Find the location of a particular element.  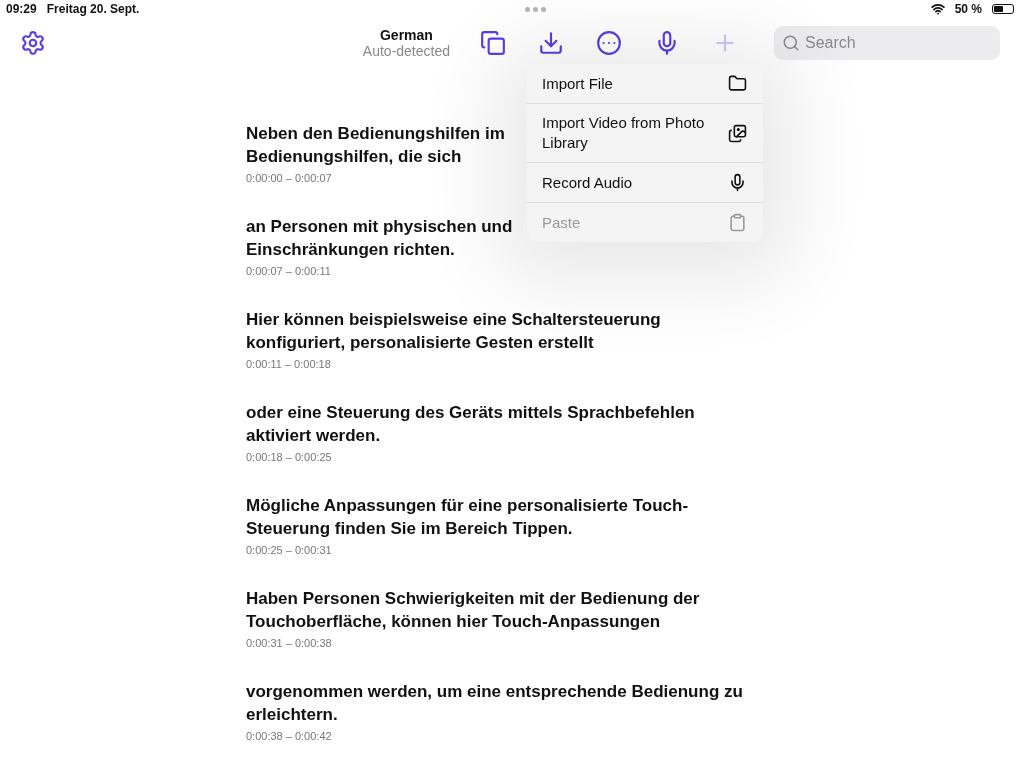

timestamp: 0:00:38 – 0:00:42 is located at coordinates (289, 736).